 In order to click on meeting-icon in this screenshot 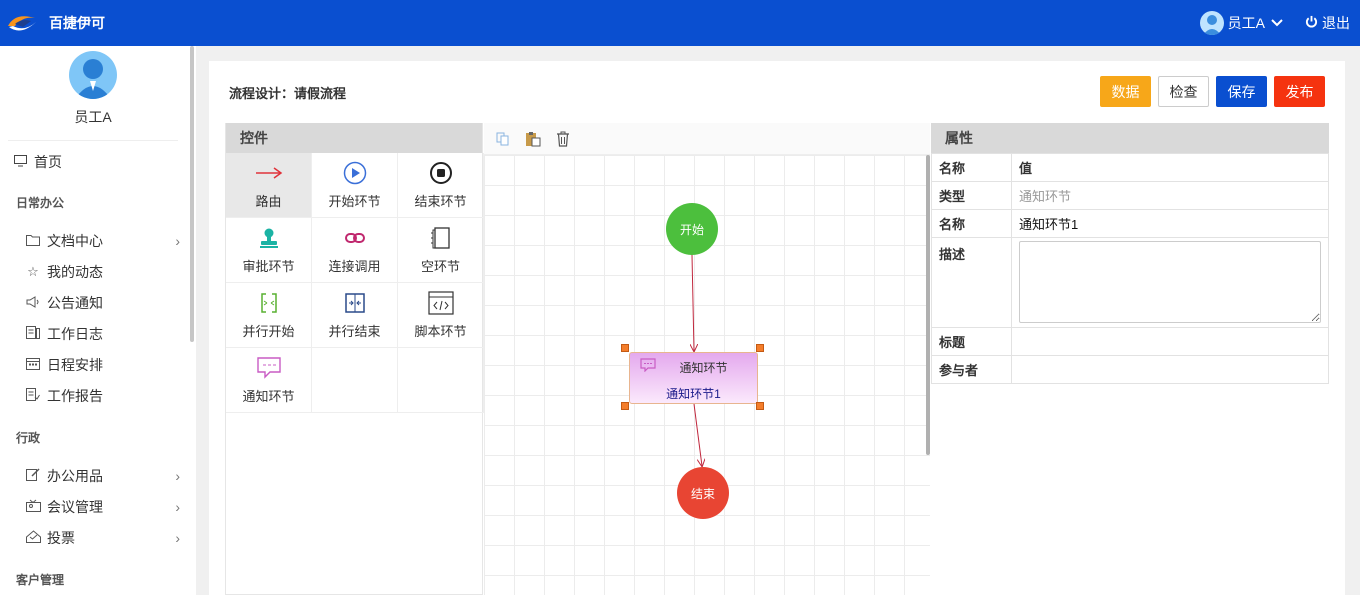, I will do `click(33, 507)`.